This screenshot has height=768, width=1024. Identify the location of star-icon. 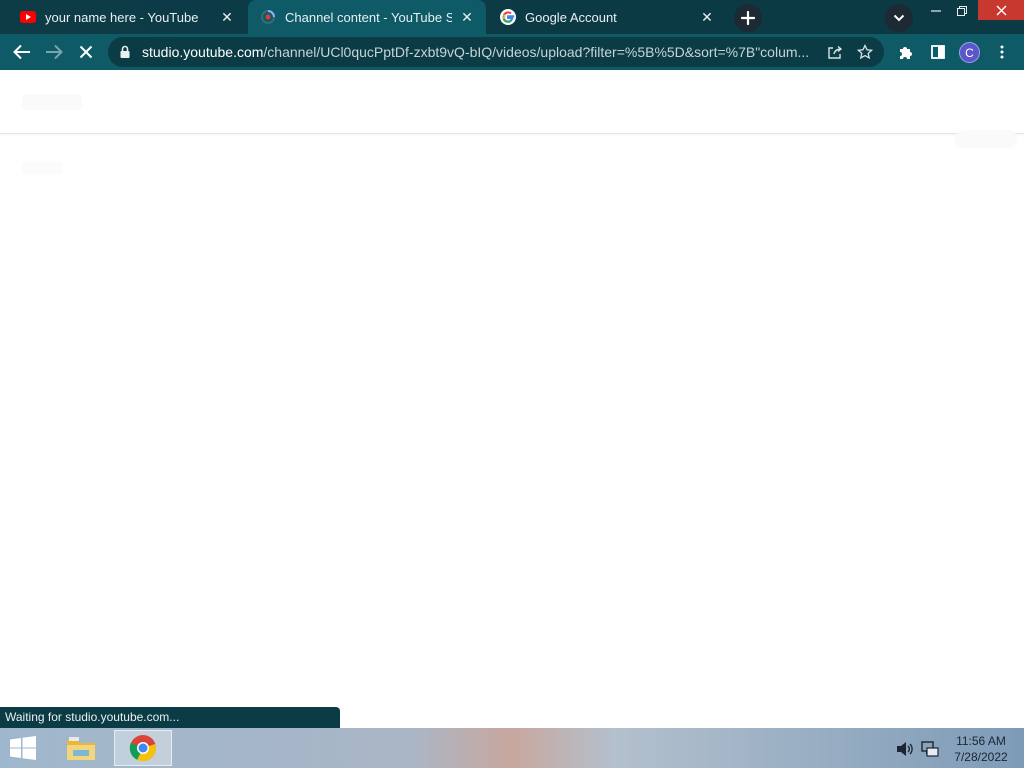
(865, 52).